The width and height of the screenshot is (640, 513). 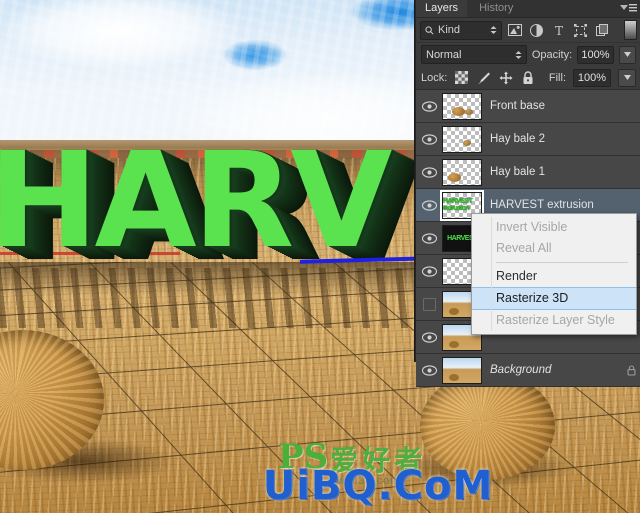 I want to click on opacity-dropdown-icon, so click(x=627, y=54).